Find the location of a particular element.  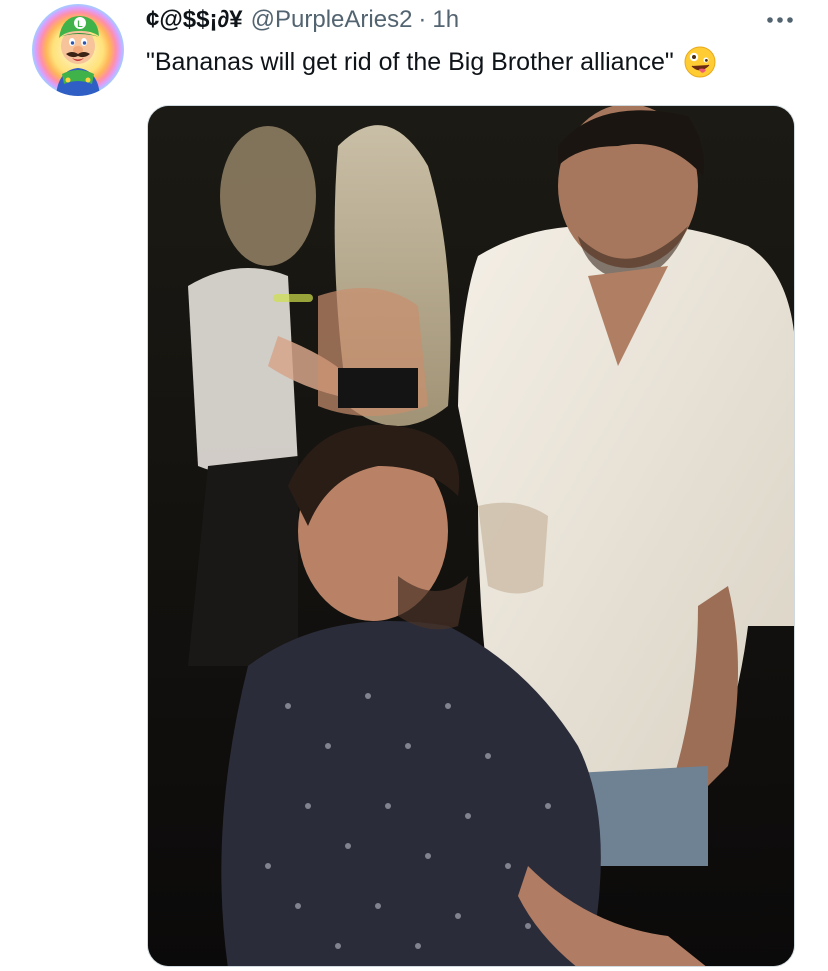

display-name: ¢@$$¡∂¥ is located at coordinates (194, 20).